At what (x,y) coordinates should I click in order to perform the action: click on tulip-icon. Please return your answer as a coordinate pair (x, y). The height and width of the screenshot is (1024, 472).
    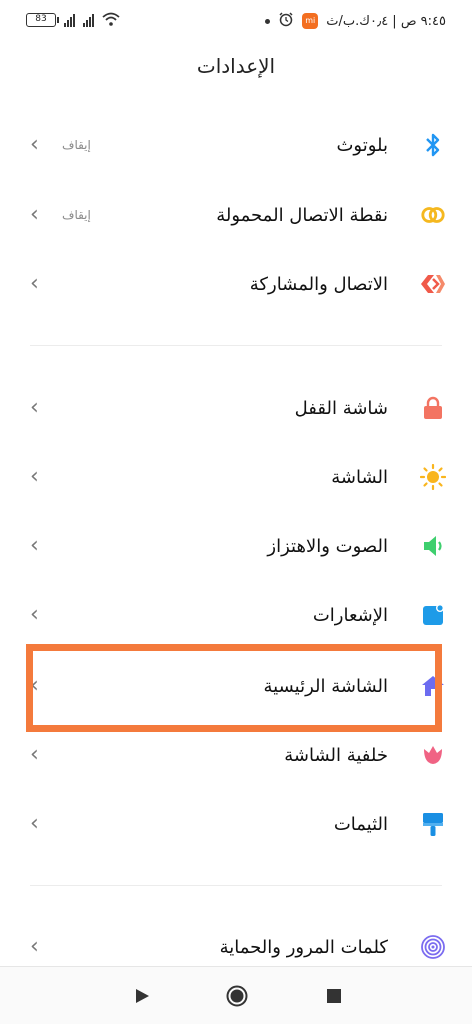
    Looking at the image, I should click on (433, 755).